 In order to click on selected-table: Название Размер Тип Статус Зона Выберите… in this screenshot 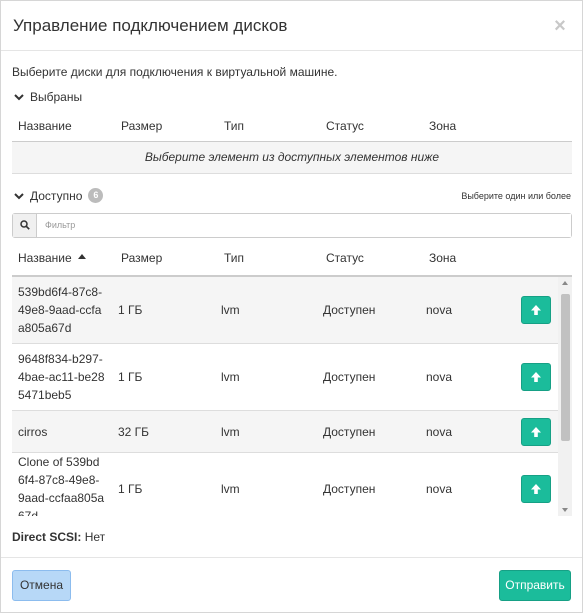, I will do `click(292, 142)`.